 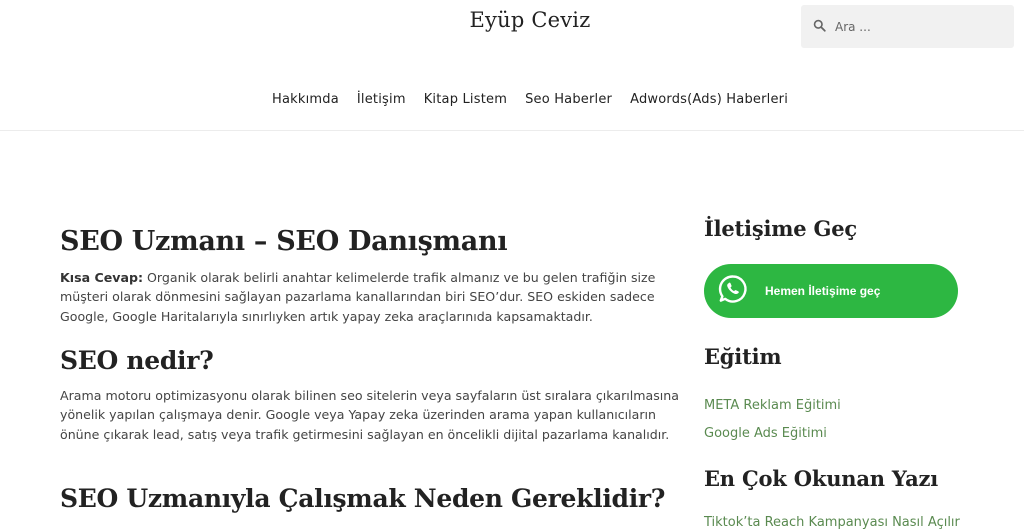 I want to click on meta-ads-training-link: META Reklam Eğitimi, so click(x=772, y=405).